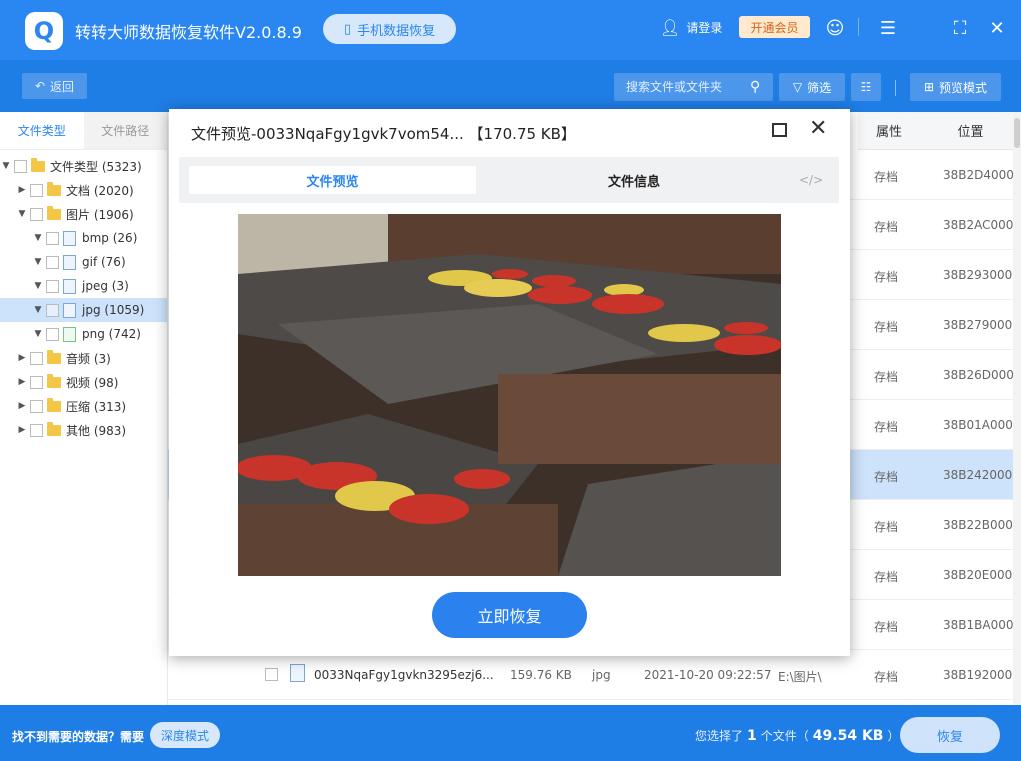 This screenshot has width=1021, height=761. Describe the element at coordinates (62, 86) in the screenshot. I see `back-label: 返回` at that location.